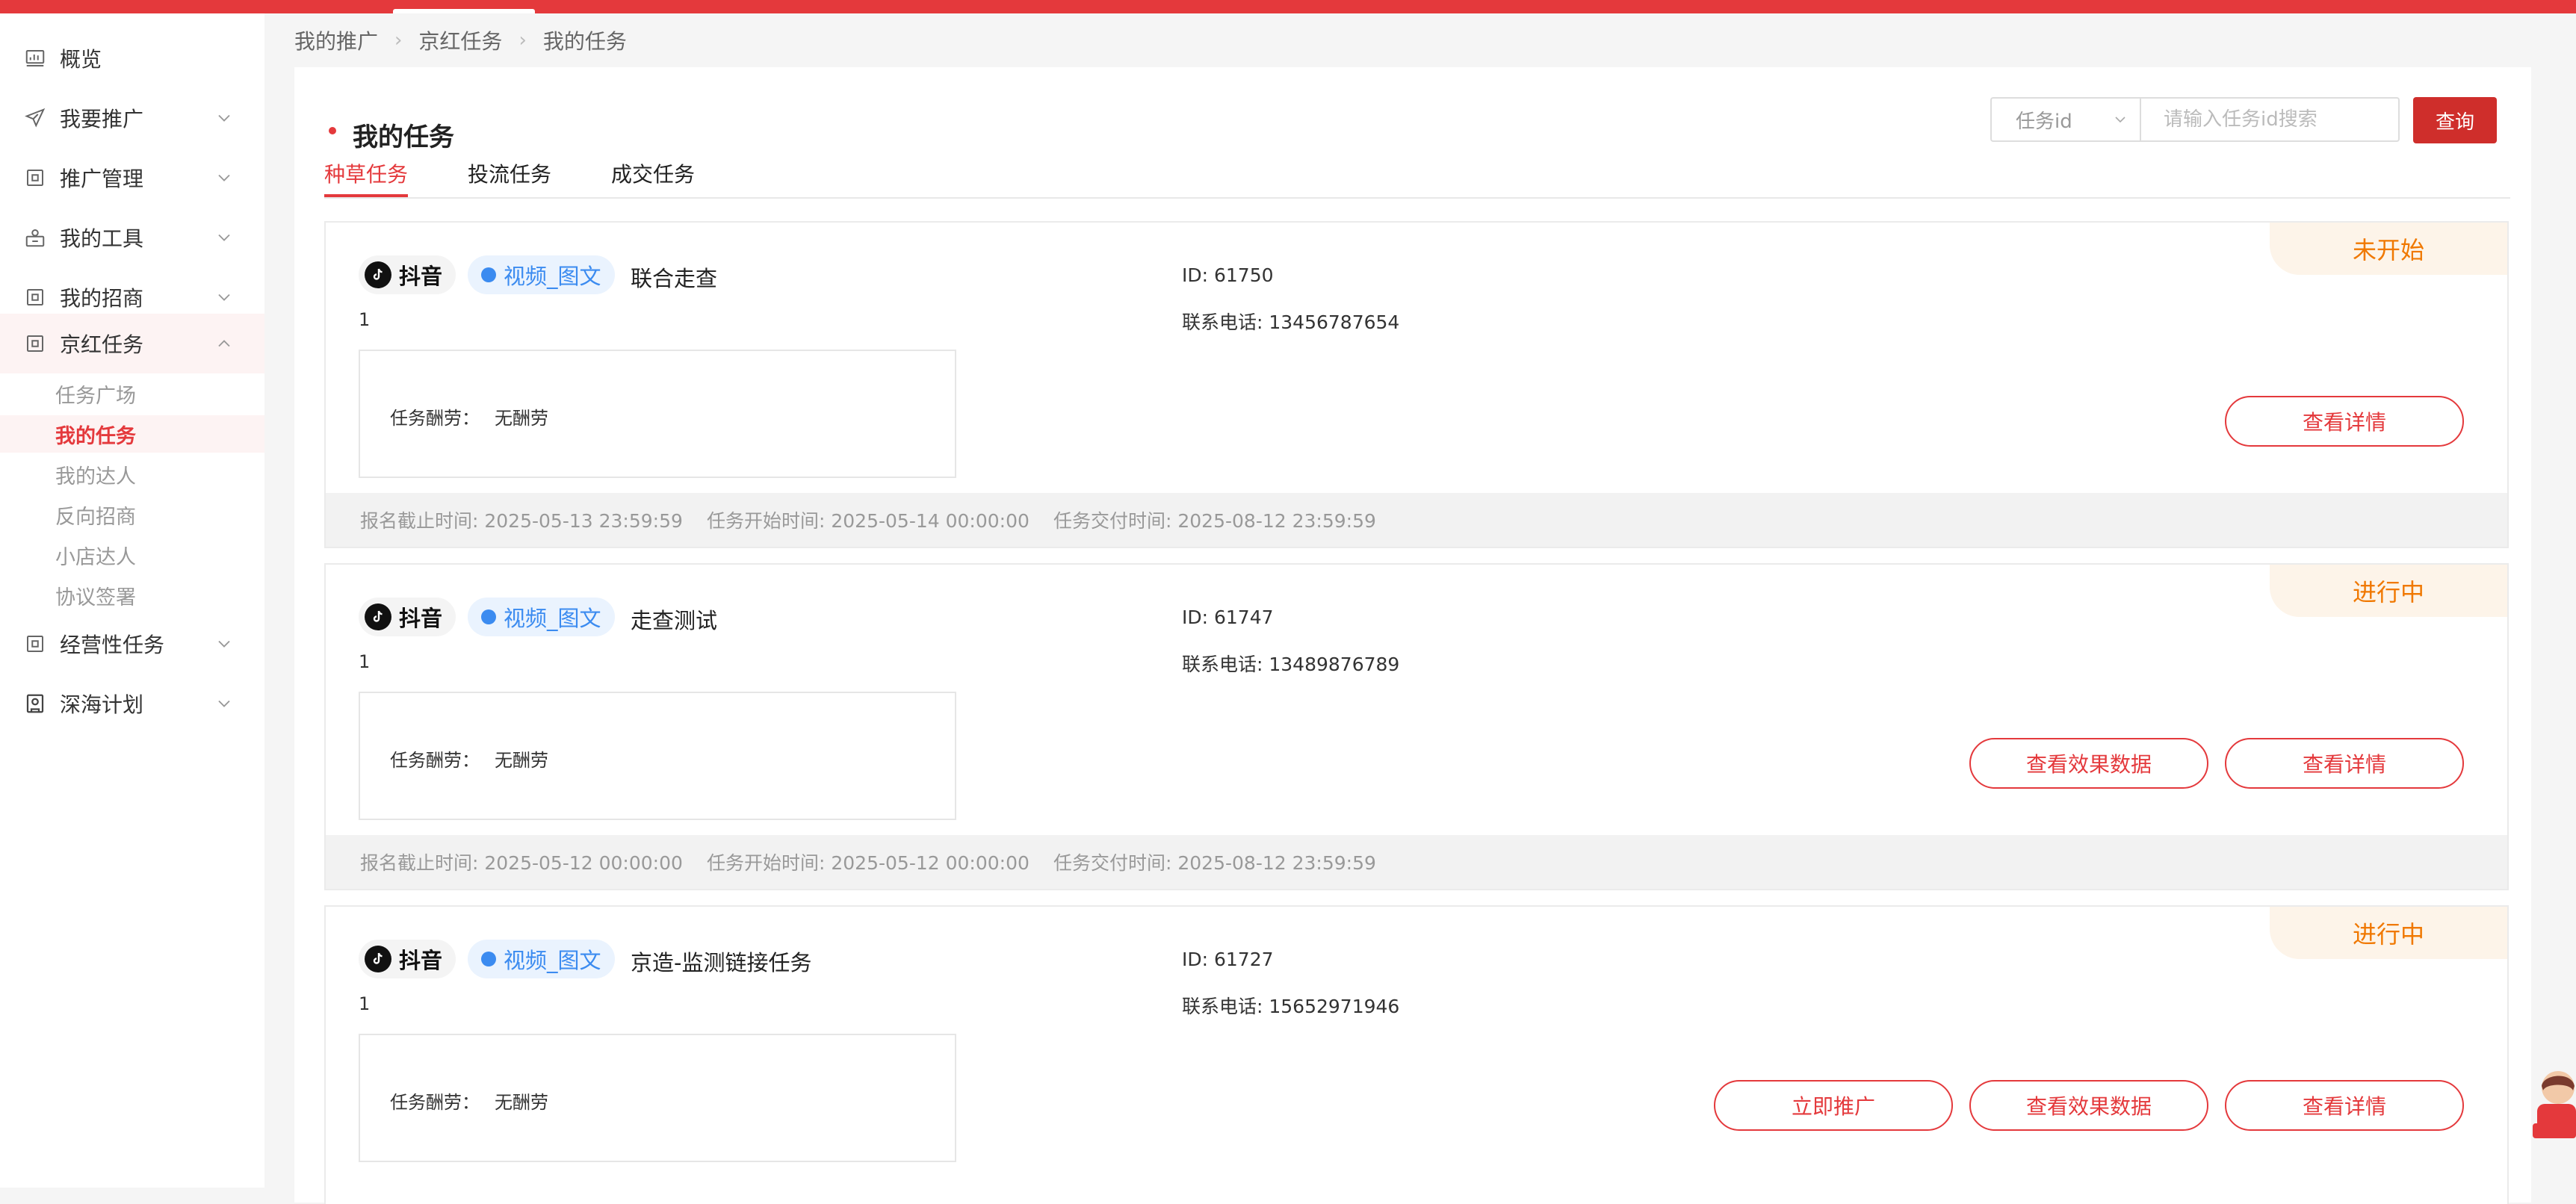 The image size is (2576, 1204). I want to click on chevron-right-icon: ›, so click(522, 40).